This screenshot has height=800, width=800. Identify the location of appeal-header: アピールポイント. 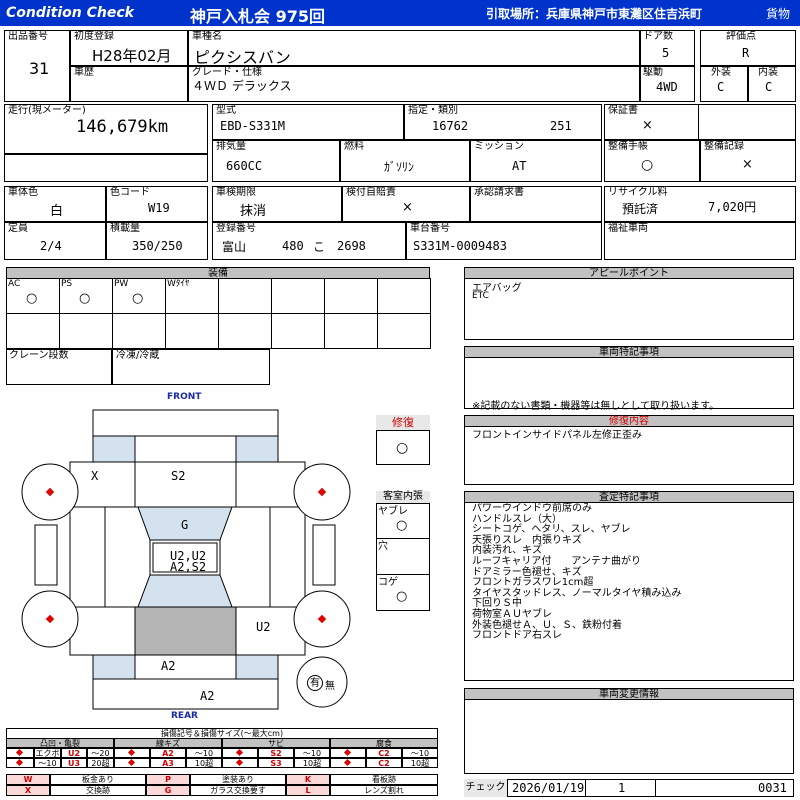
(629, 273).